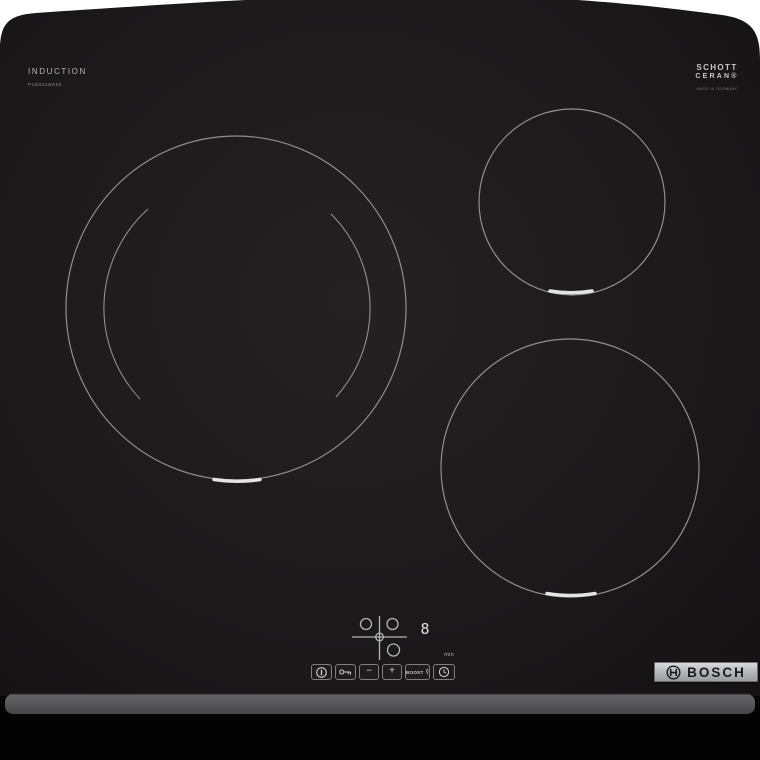  I want to click on timer-button, so click(444, 672).